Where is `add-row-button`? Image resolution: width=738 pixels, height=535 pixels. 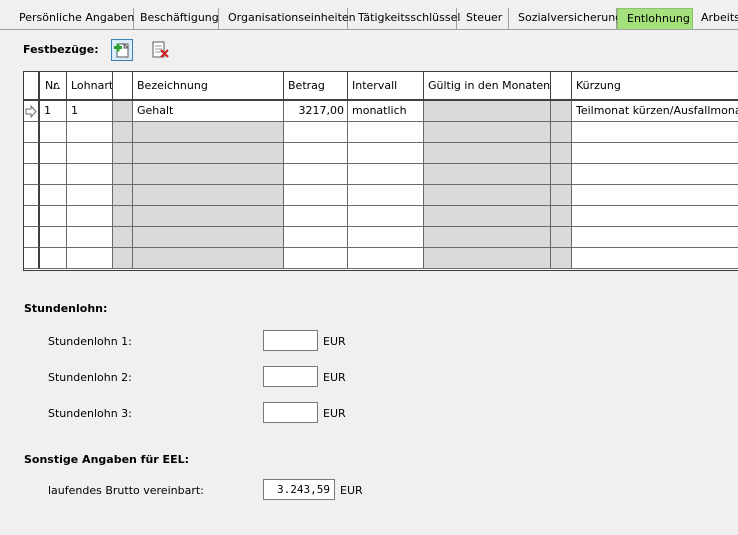 add-row-button is located at coordinates (122, 50).